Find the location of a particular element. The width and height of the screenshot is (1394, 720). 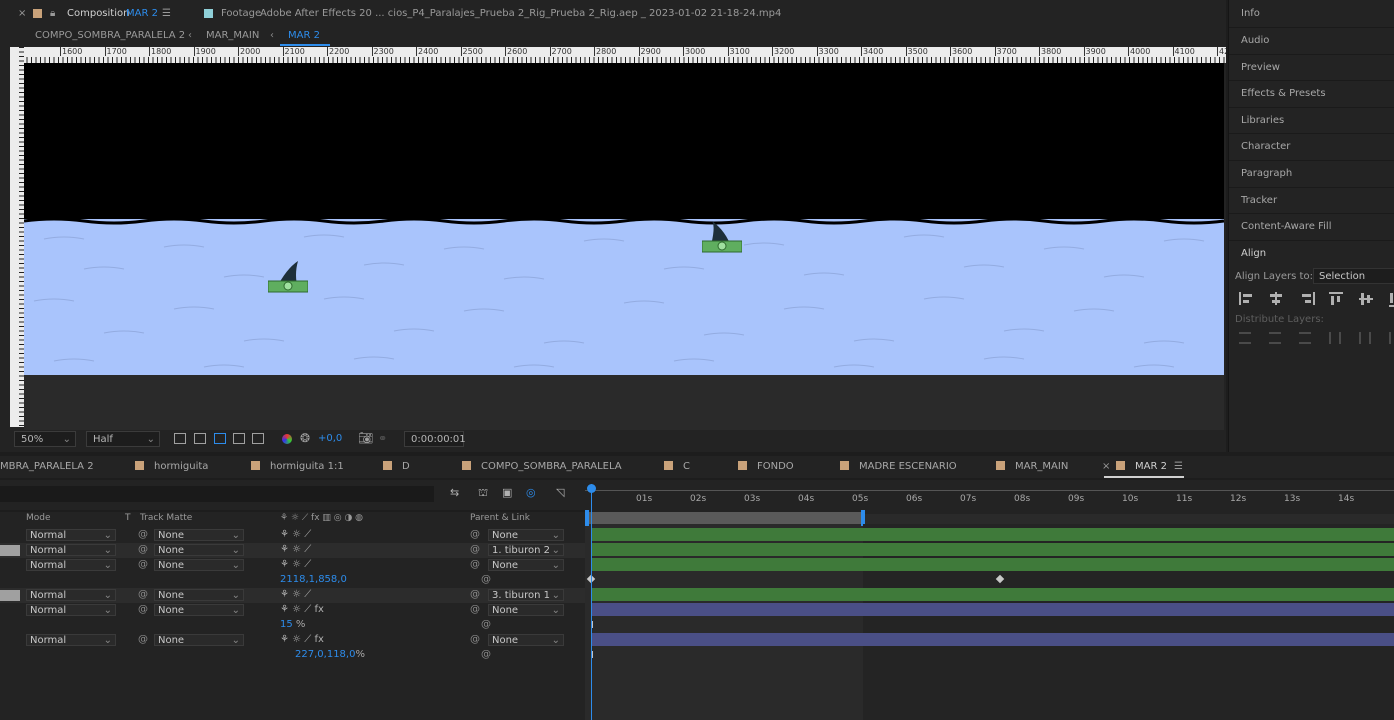

tab-timeline: MADRE ESCENARIO is located at coordinates (898, 466).